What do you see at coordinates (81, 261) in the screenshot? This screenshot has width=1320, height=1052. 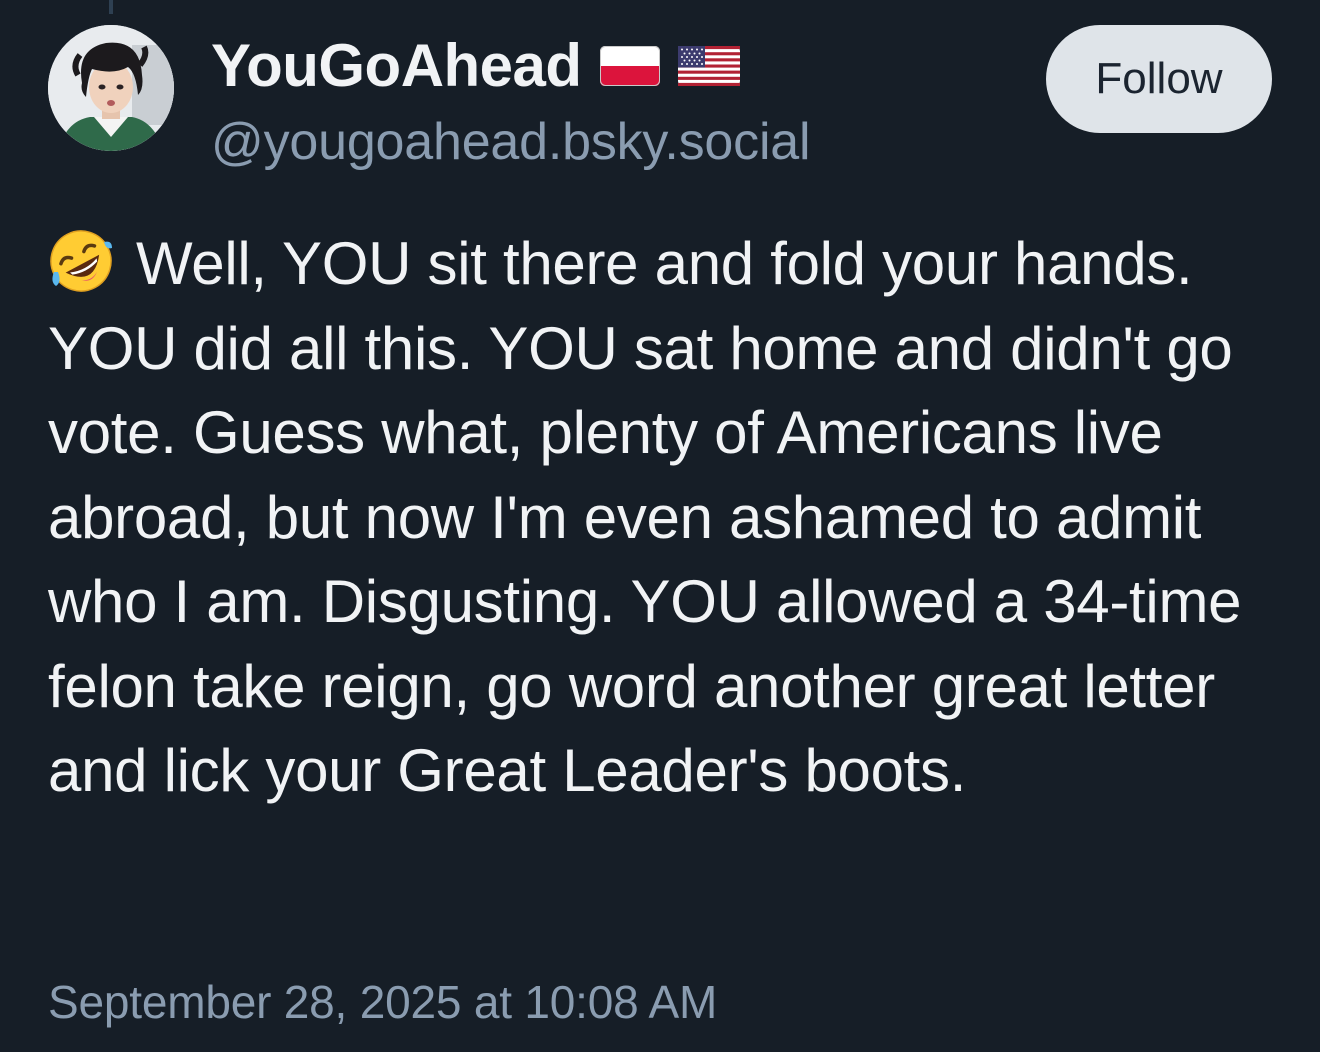 I see `rolling-on-floor-laughing-emoji` at bounding box center [81, 261].